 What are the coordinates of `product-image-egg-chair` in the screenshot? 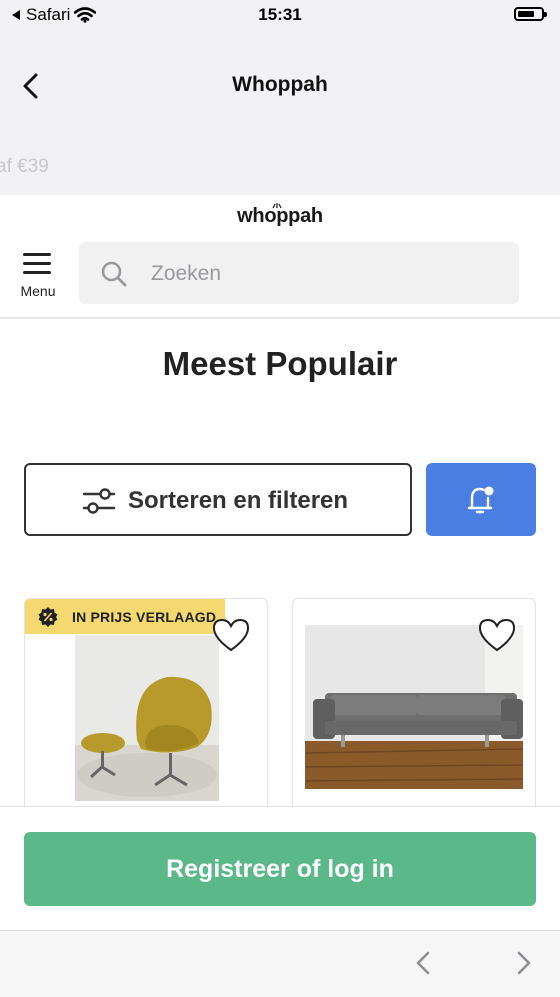 It's located at (147, 718).